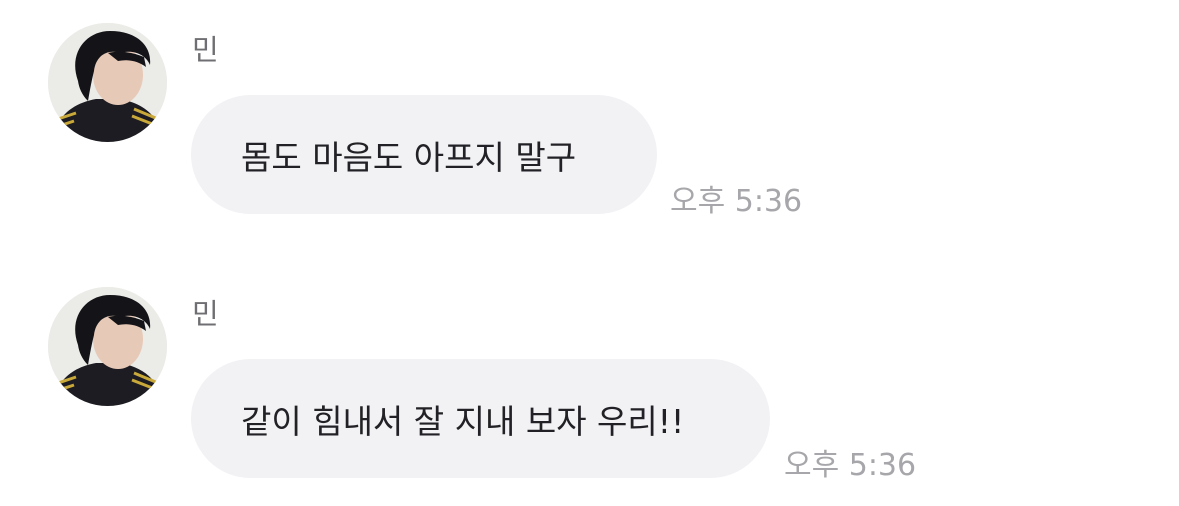 This screenshot has height=506, width=1179. I want to click on message-bubble: 같이 힘내서 잘 지내 보자 우리!!, so click(480, 418).